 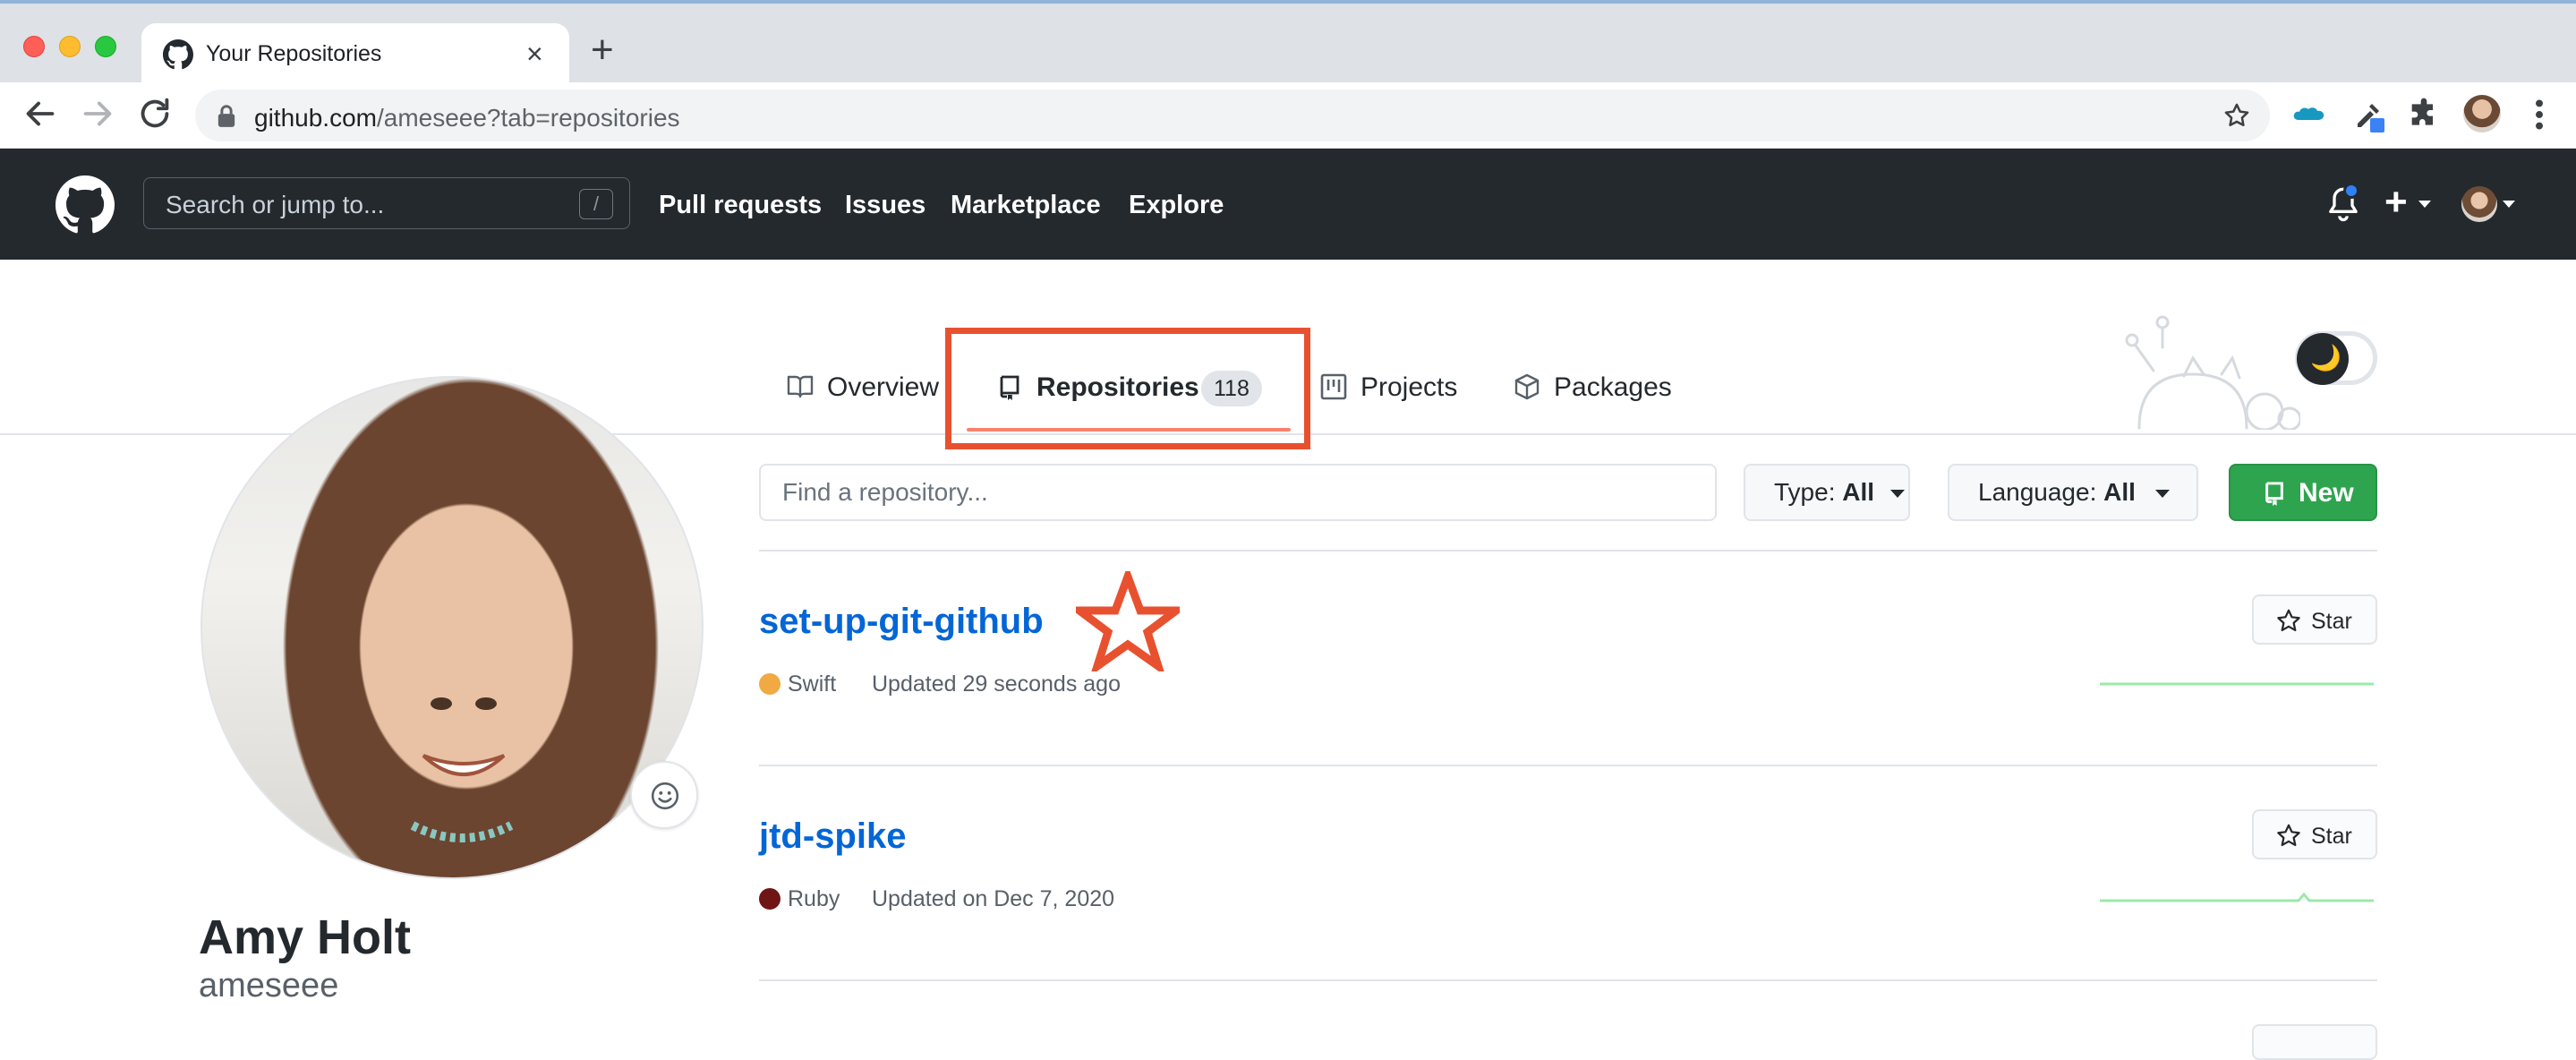 I want to click on avatar-face-illustration, so click(x=462, y=769).